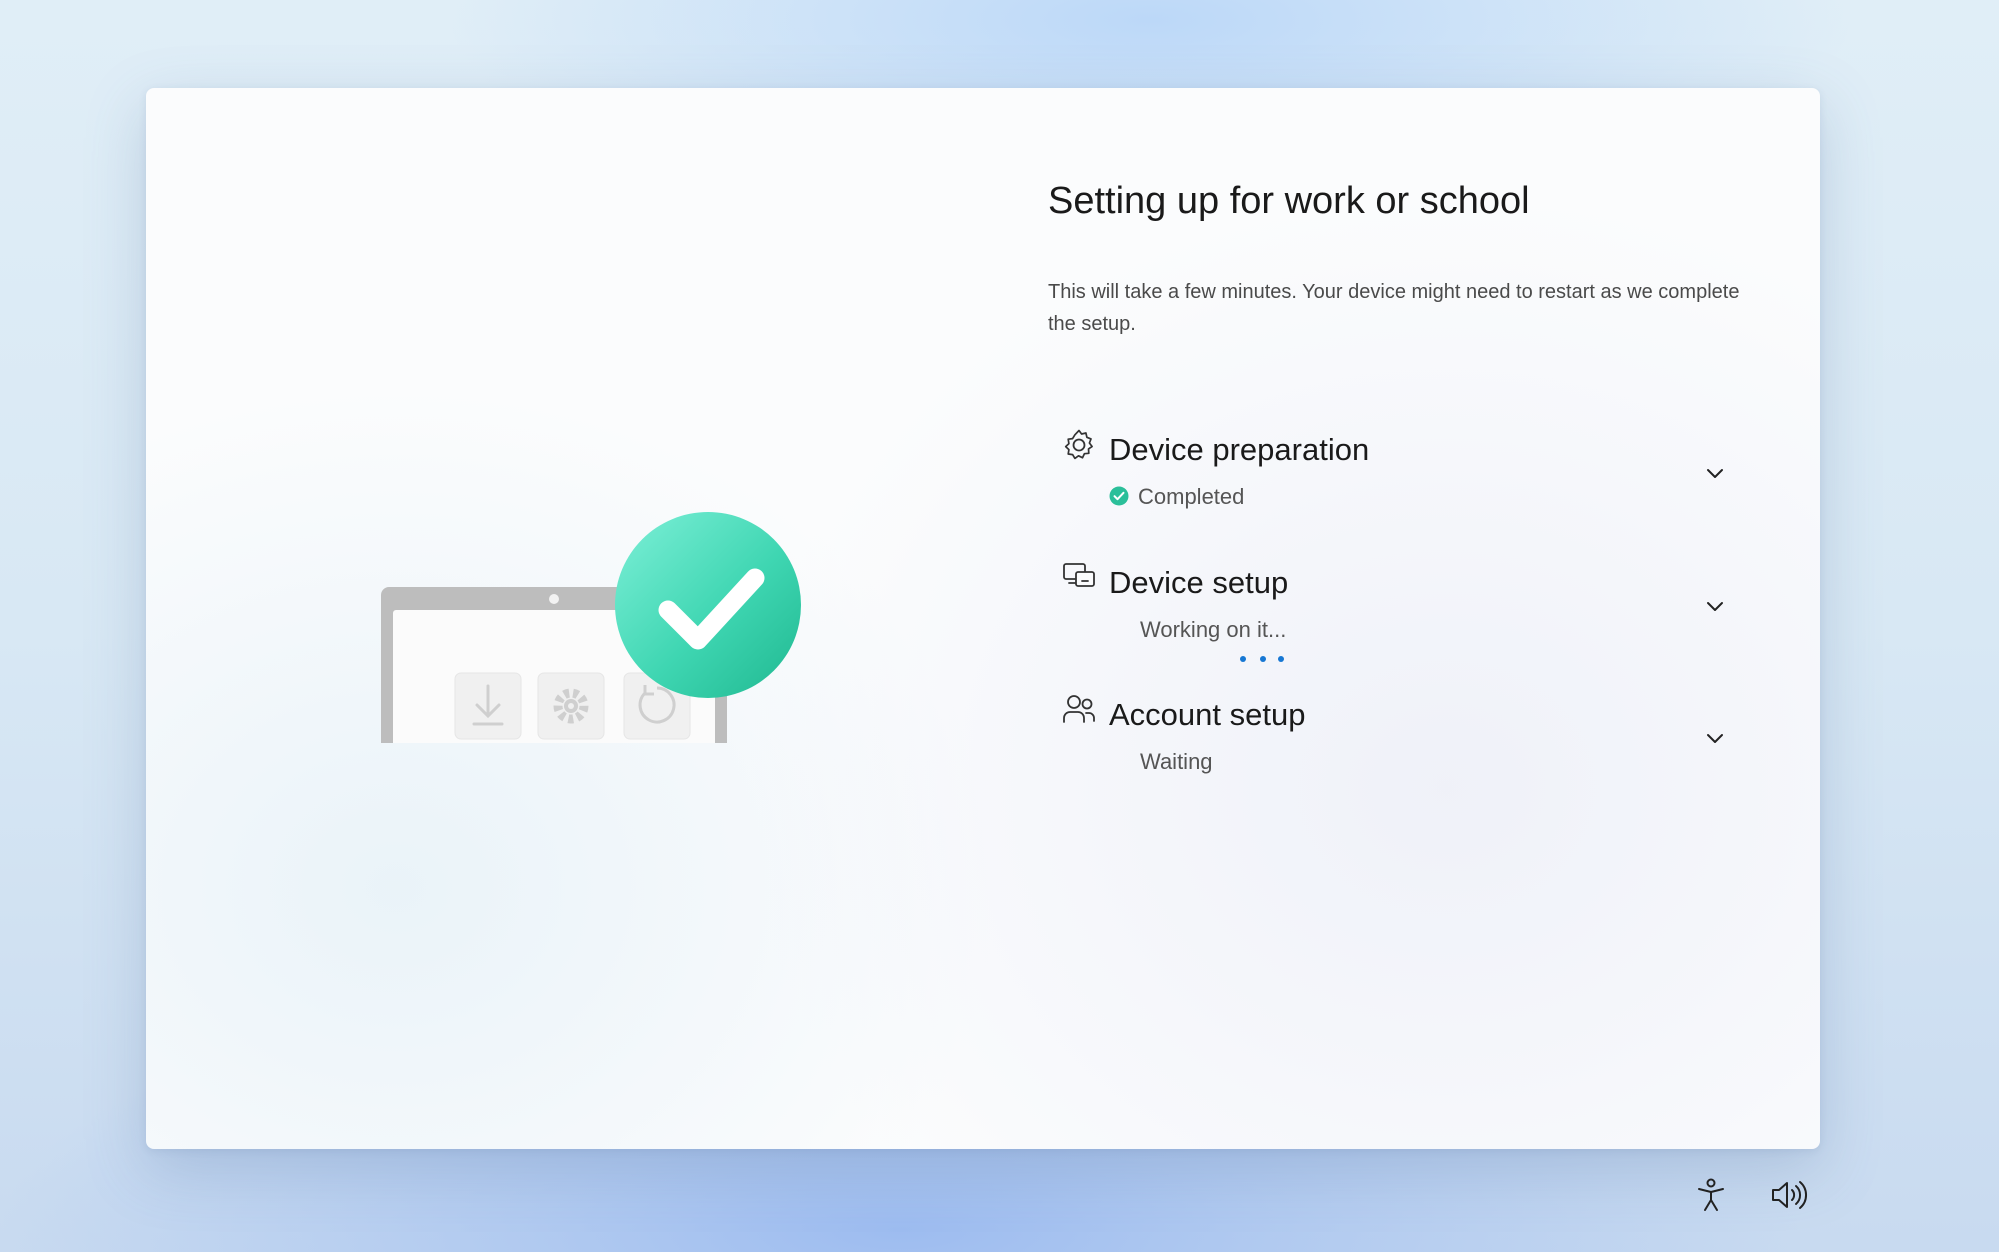 This screenshot has width=1999, height=1252. Describe the element at coordinates (1788, 1195) in the screenshot. I see `volume-icon` at that location.